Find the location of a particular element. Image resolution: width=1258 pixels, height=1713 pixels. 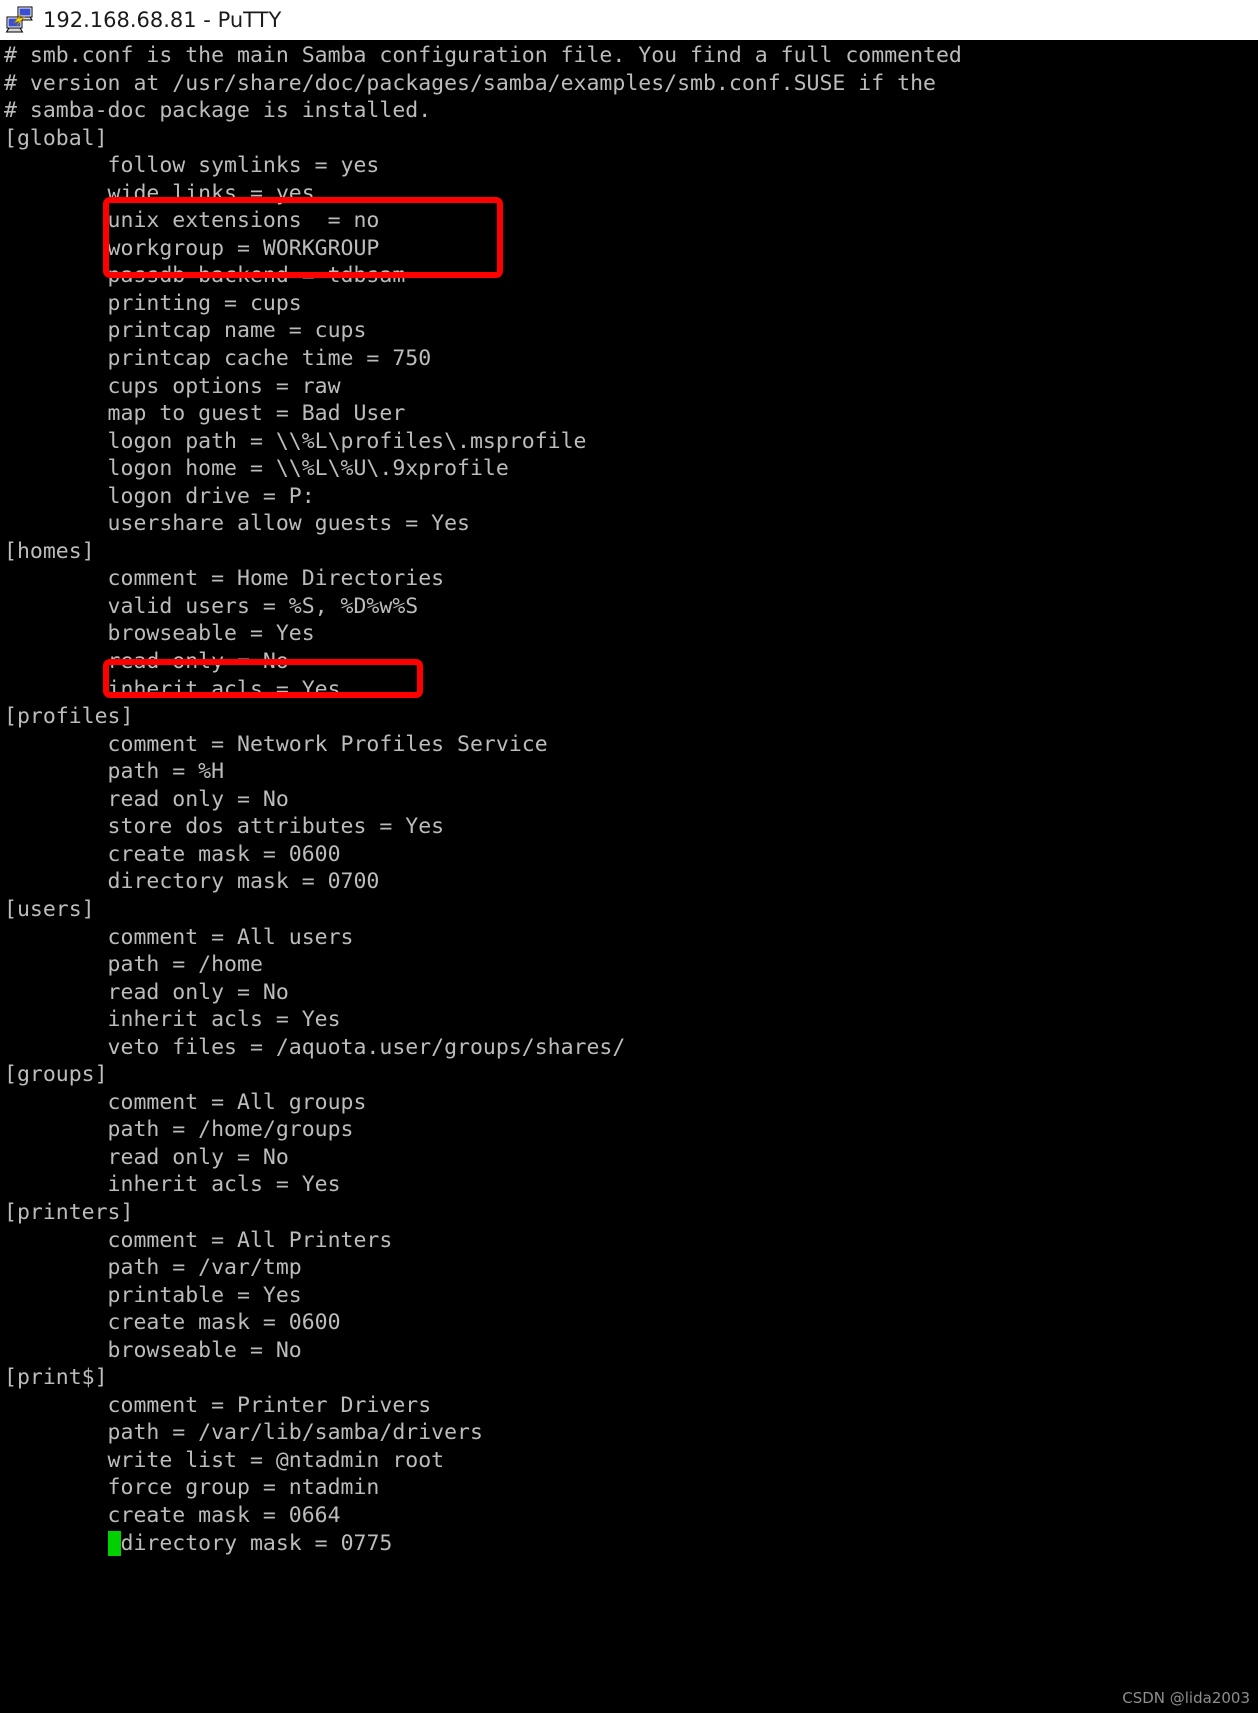

watermark: CSDN @lida2003 is located at coordinates (1186, 1698).